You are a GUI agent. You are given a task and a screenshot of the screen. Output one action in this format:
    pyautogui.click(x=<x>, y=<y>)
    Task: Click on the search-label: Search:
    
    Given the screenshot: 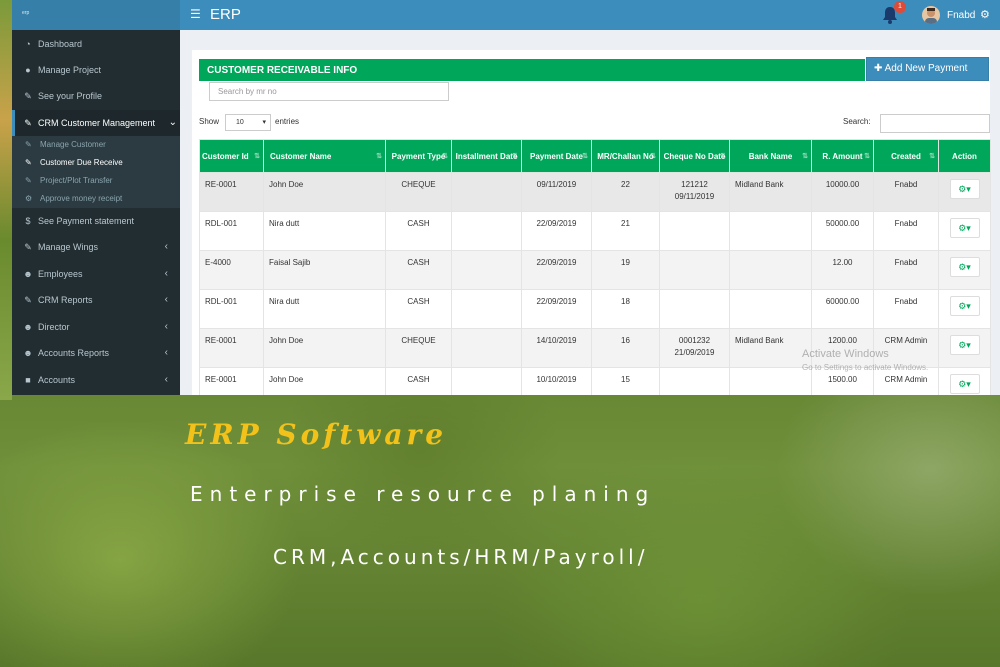 What is the action you would take?
    pyautogui.click(x=857, y=121)
    